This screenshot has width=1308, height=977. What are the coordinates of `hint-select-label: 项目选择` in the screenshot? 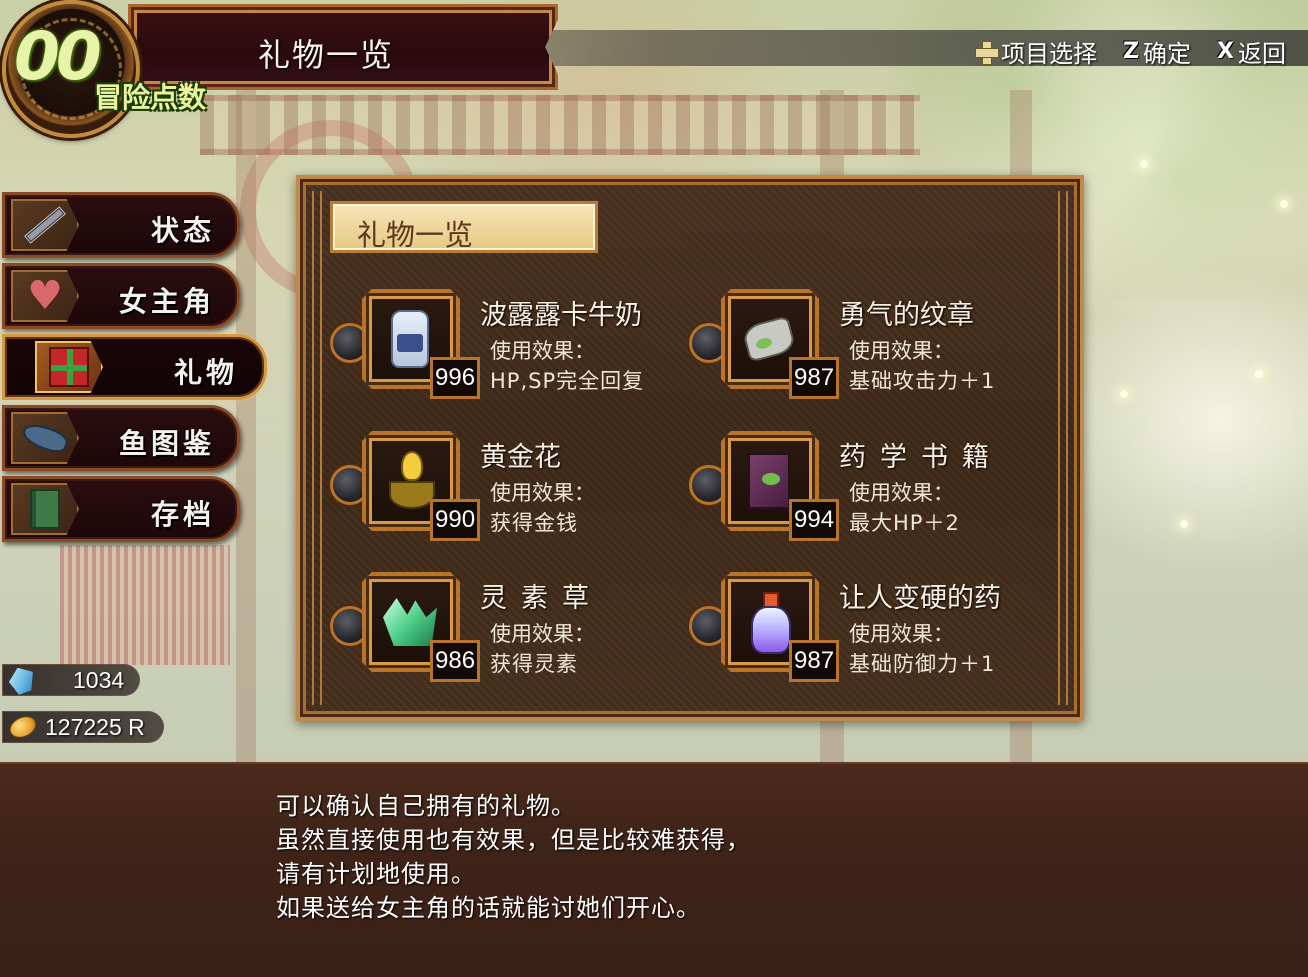 It's located at (1049, 54).